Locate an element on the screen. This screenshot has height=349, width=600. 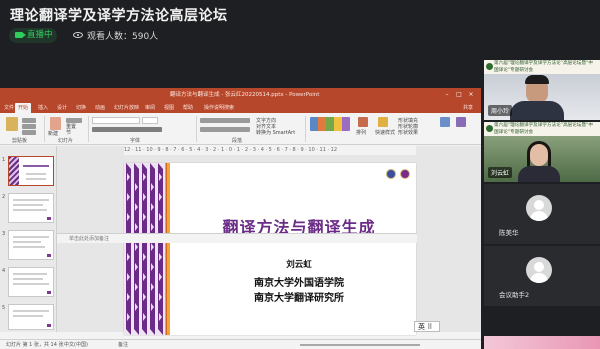
live-status-badge: 直播中 is located at coordinates (33, 35).